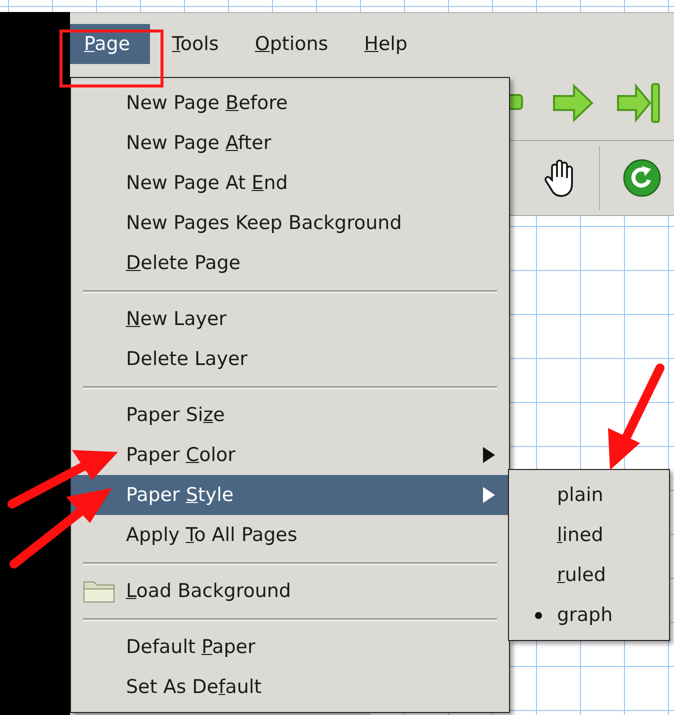 This screenshot has width=674, height=715. I want to click on menu-item: New Layer, so click(290, 319).